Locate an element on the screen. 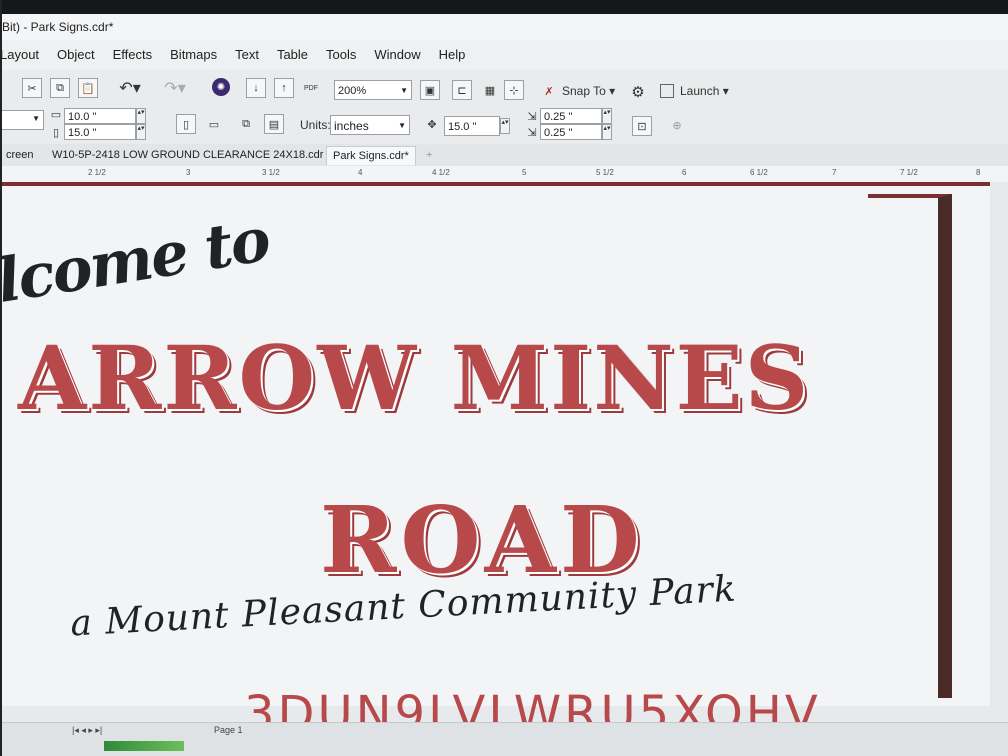 This screenshot has width=1008, height=756. dup-y-spinner: ▴▾ is located at coordinates (607, 132).